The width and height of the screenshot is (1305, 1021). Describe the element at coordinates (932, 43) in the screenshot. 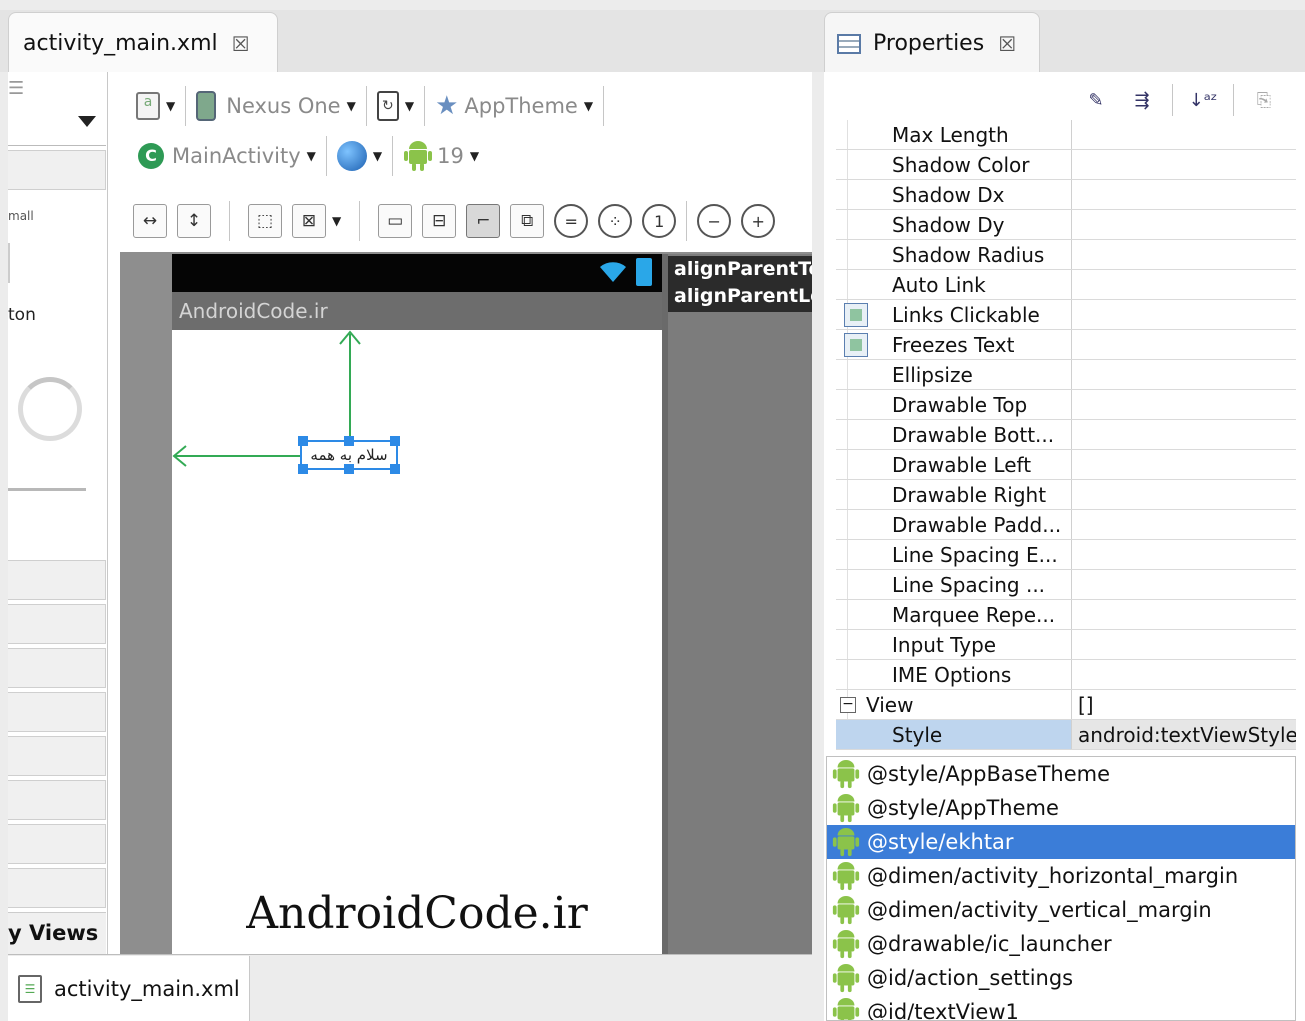

I see `properties-tab: Properties ☒` at that location.